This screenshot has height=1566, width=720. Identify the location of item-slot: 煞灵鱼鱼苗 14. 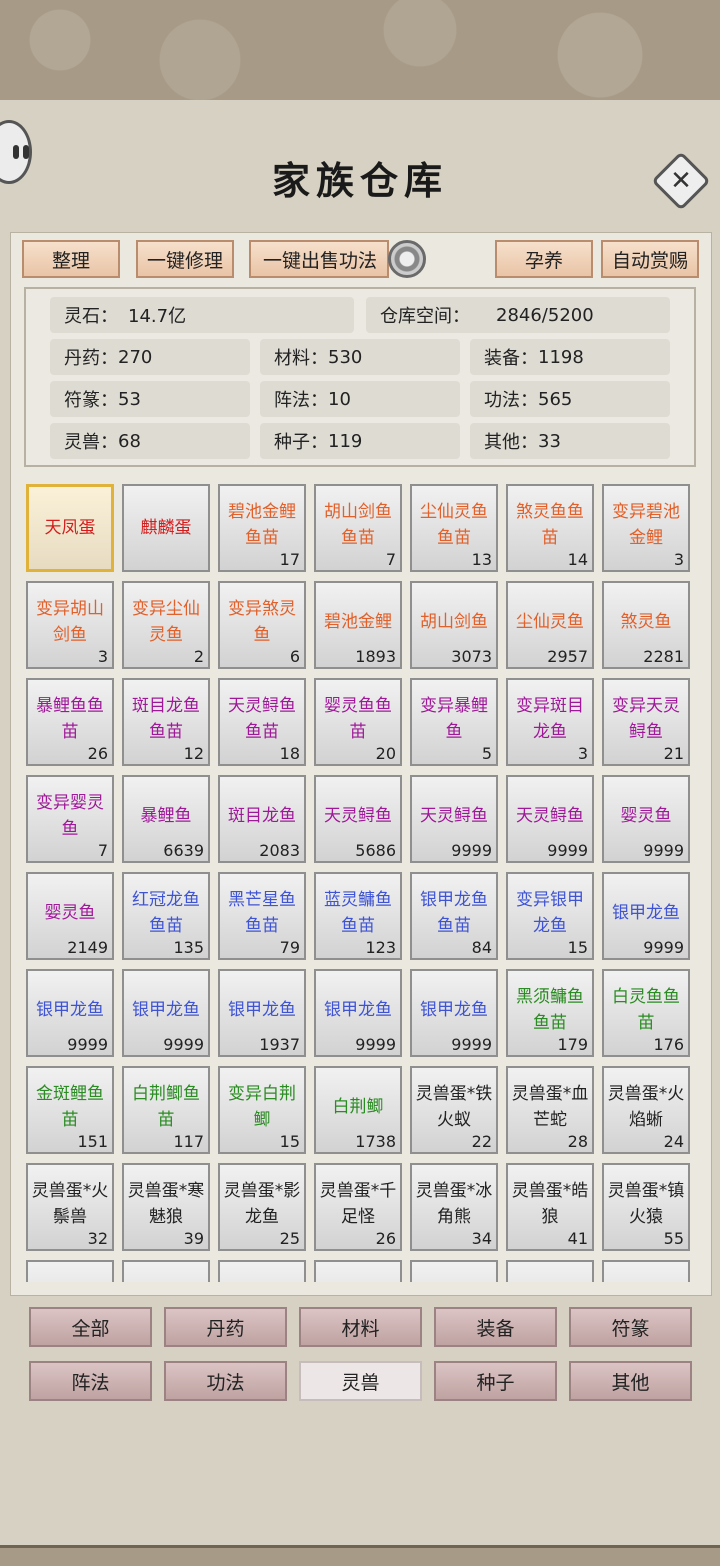
(550, 528).